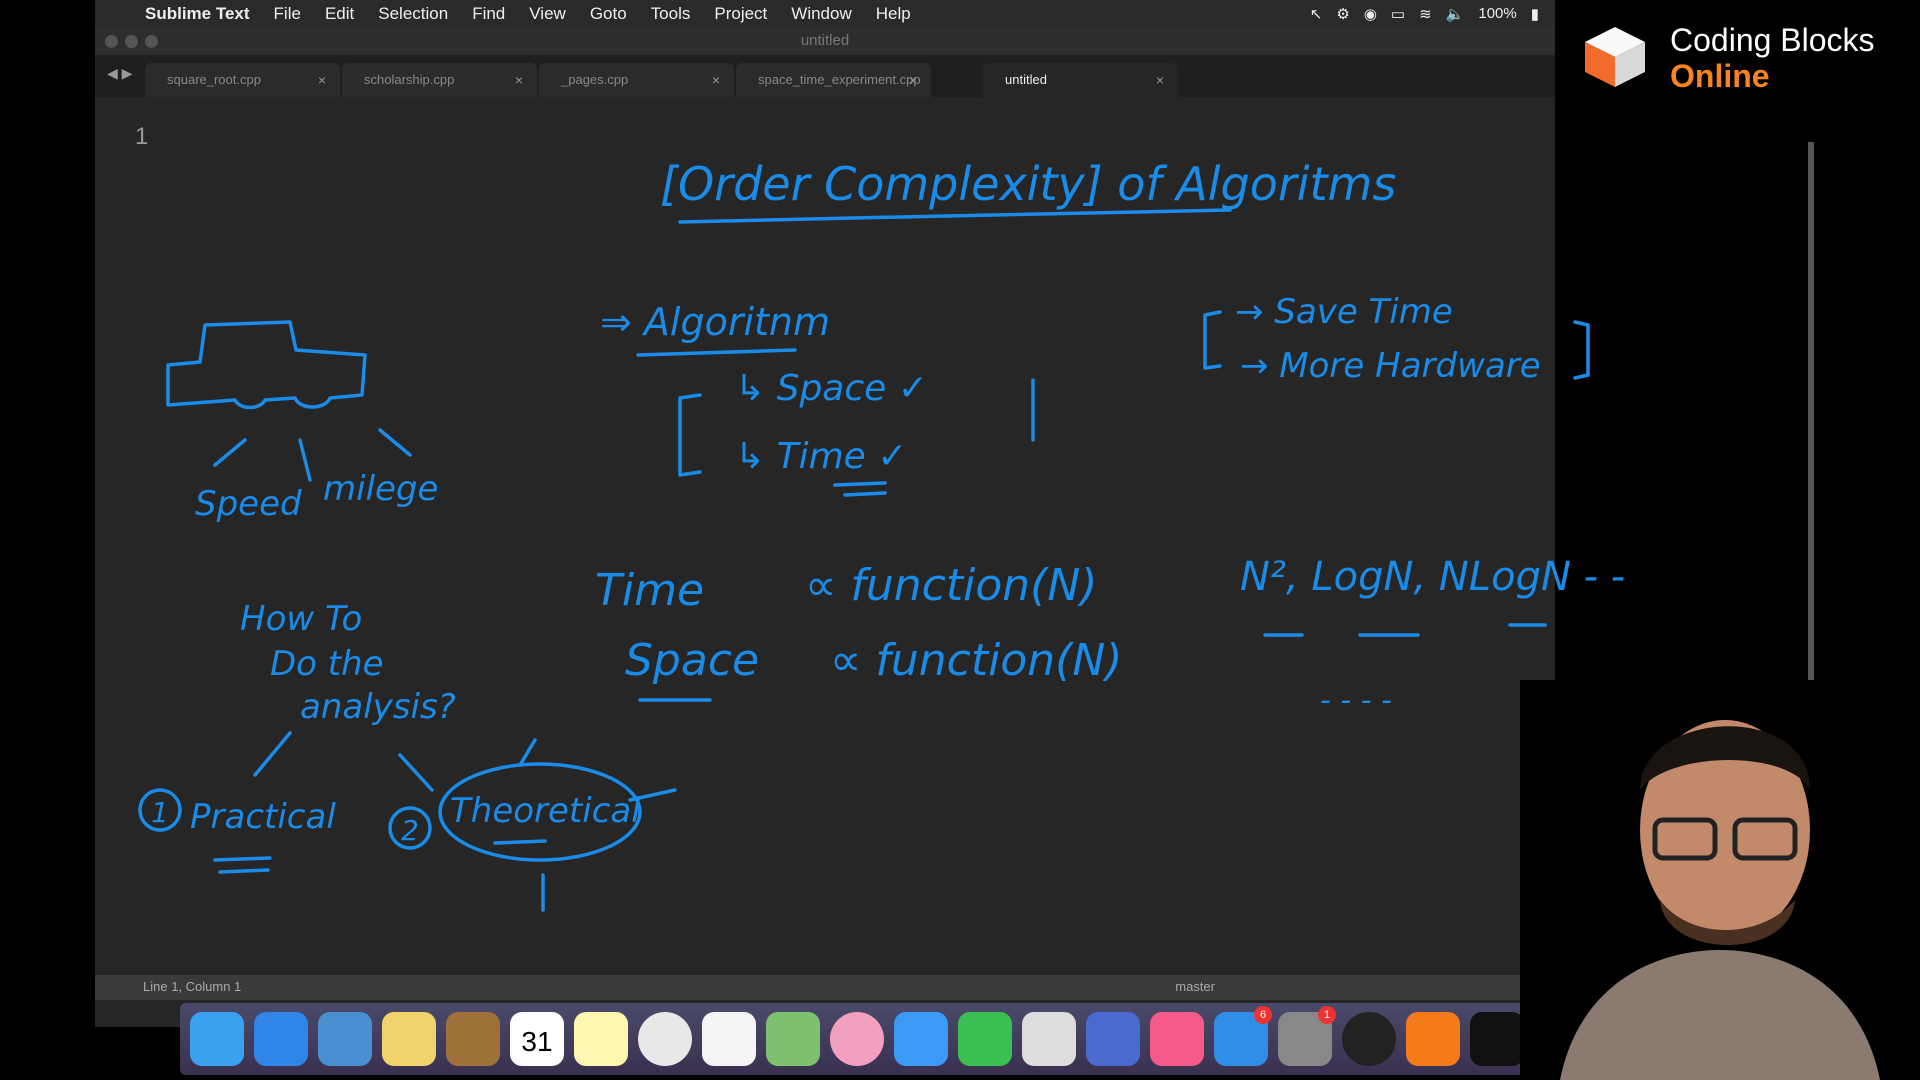 This screenshot has width=1920, height=1080. What do you see at coordinates (857, 1039) in the screenshot?
I see `photos-icon` at bounding box center [857, 1039].